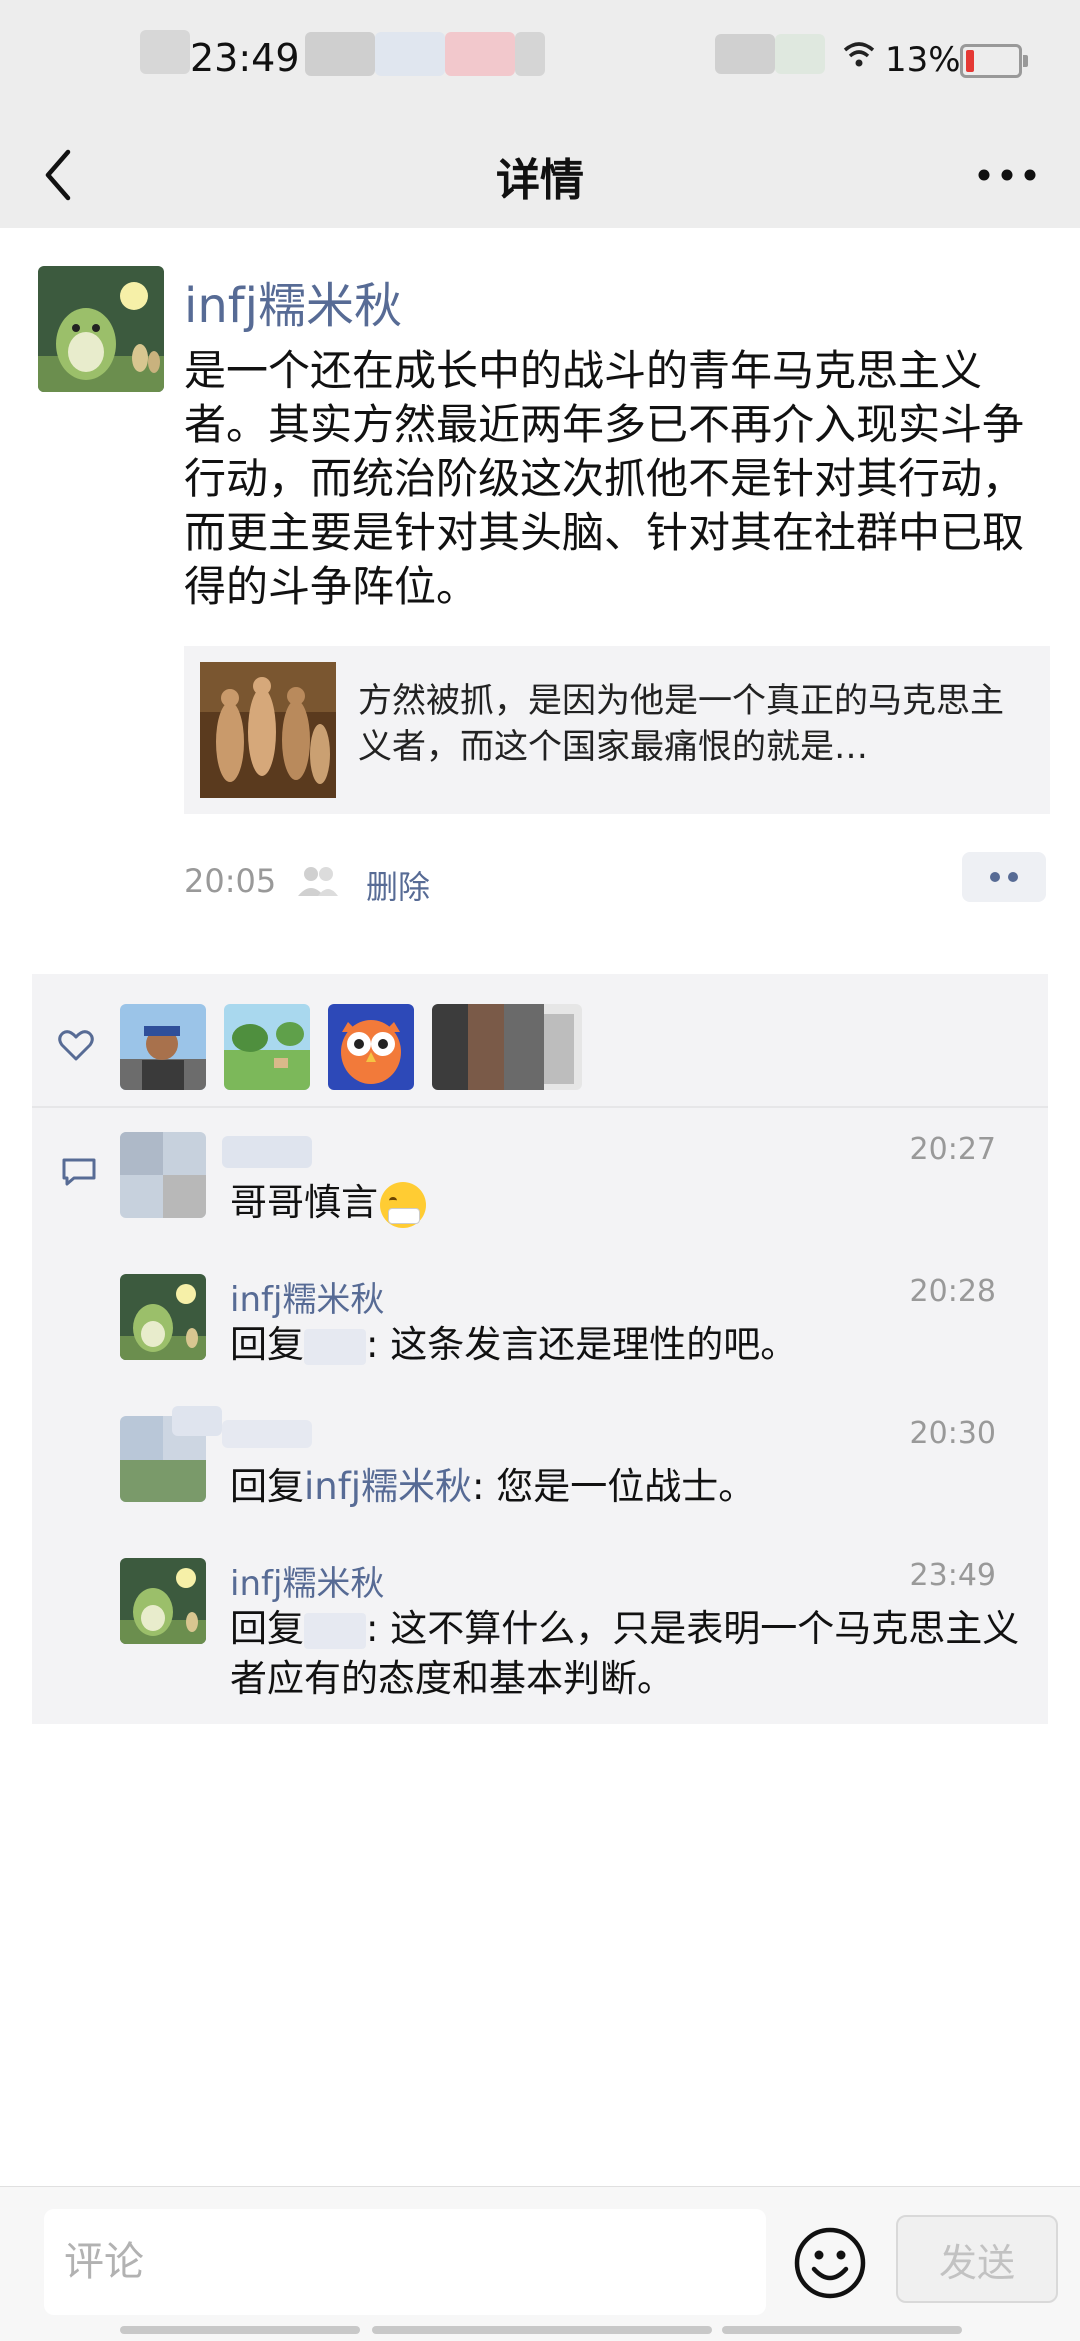 This screenshot has width=1080, height=2341. What do you see at coordinates (101, 329) in the screenshot?
I see `author-avatar` at bounding box center [101, 329].